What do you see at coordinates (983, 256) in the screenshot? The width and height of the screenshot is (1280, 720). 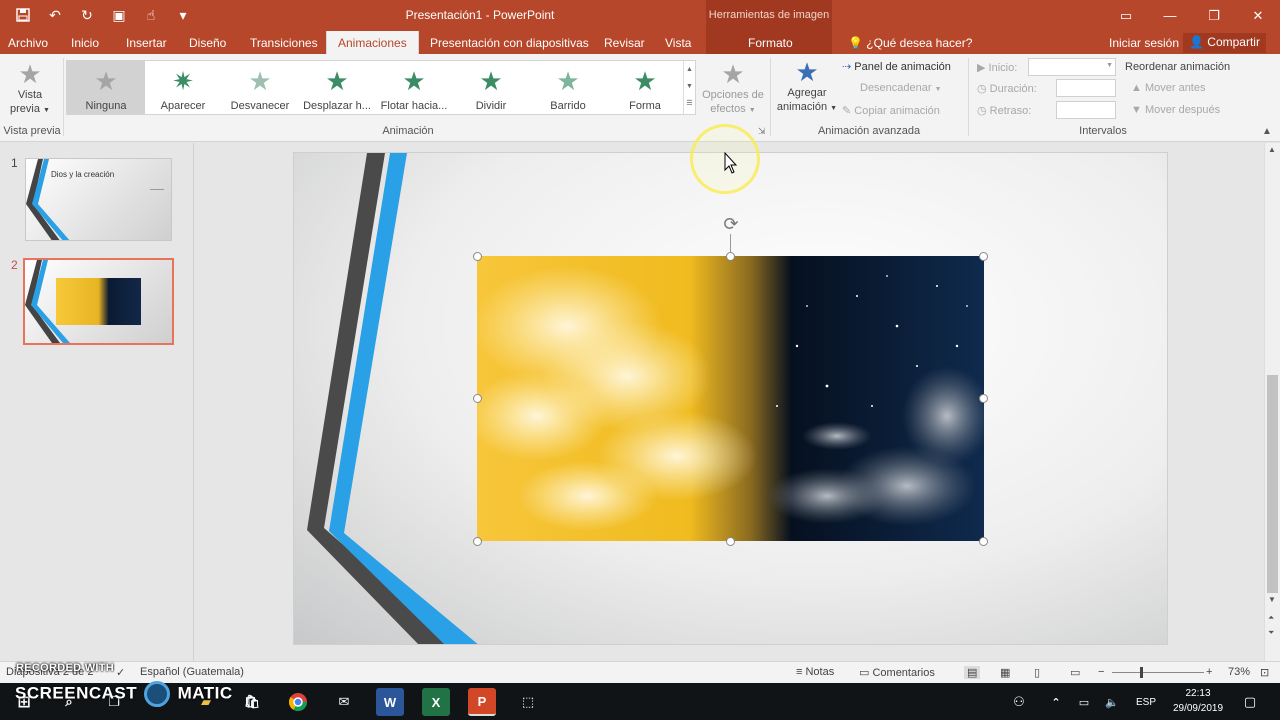 I see `resize-handle-top-right` at bounding box center [983, 256].